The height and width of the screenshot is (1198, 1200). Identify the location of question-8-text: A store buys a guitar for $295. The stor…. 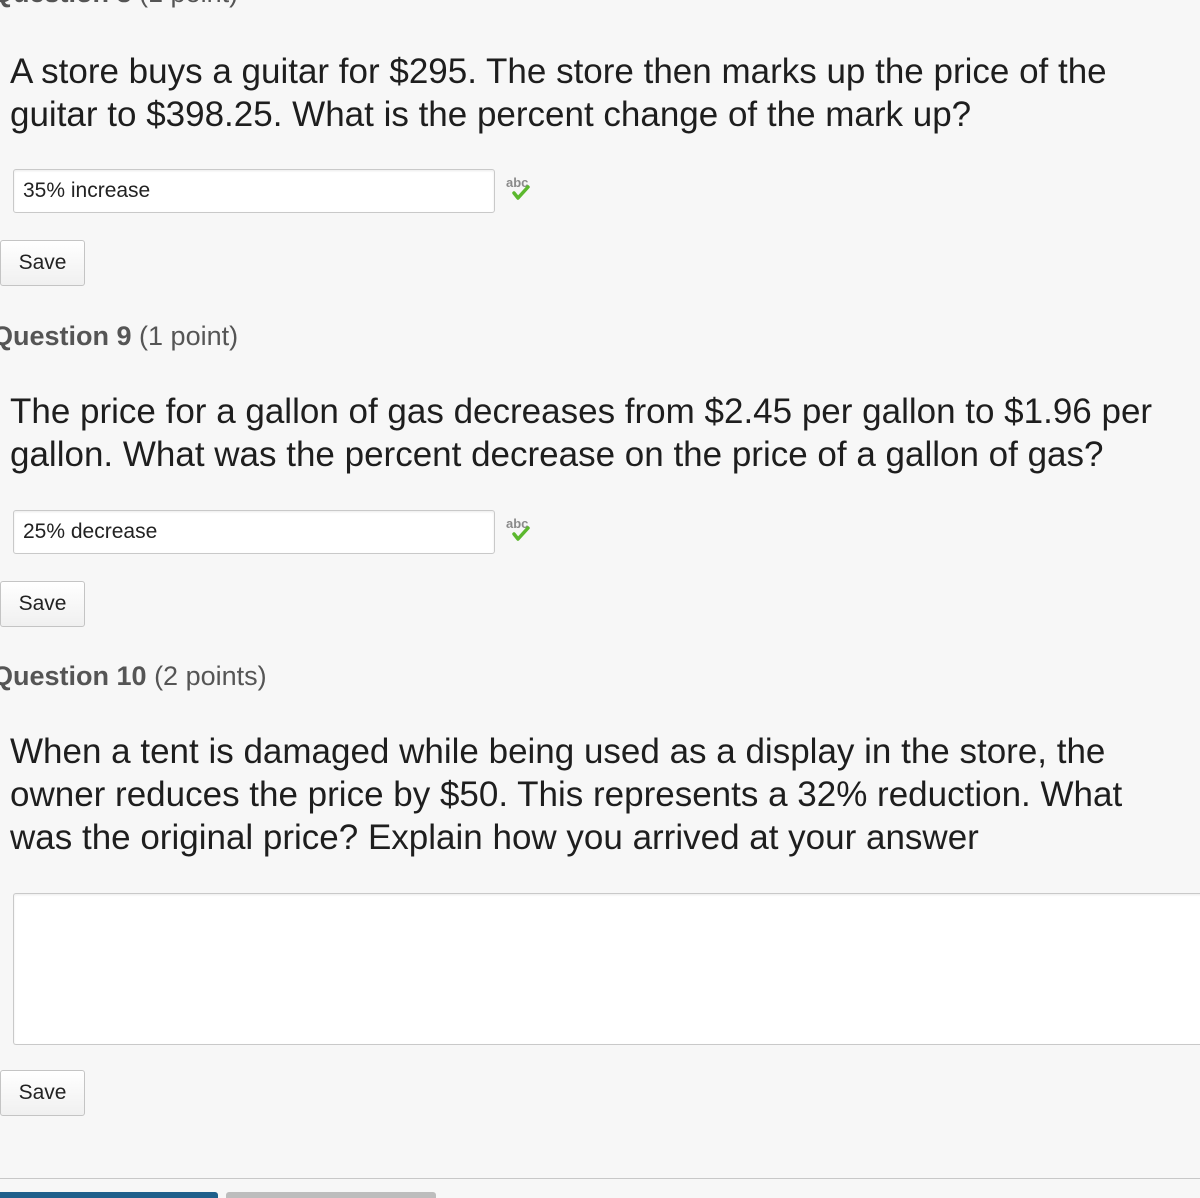
(558, 93).